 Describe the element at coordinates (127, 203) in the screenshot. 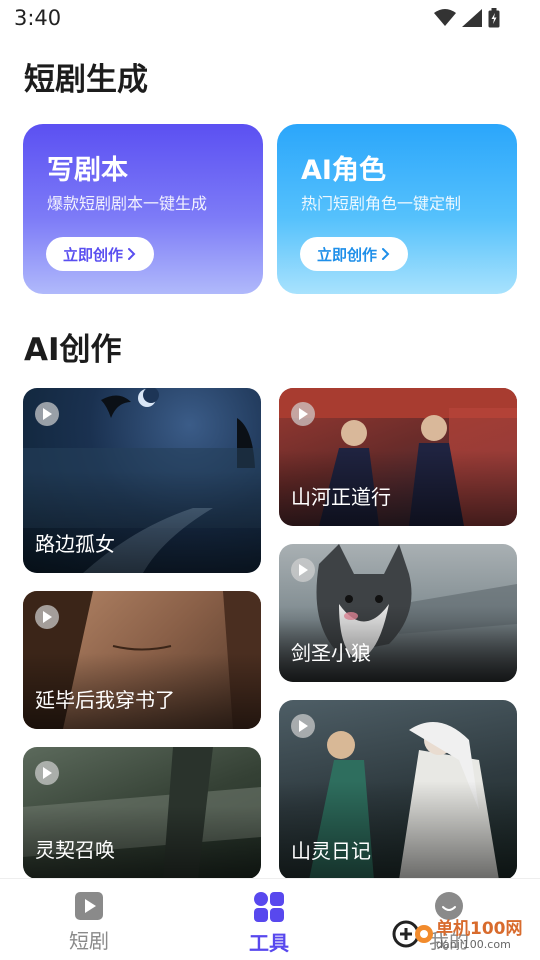

I see `banner-subtitle: 爆款短剧剧本一键生成` at that location.